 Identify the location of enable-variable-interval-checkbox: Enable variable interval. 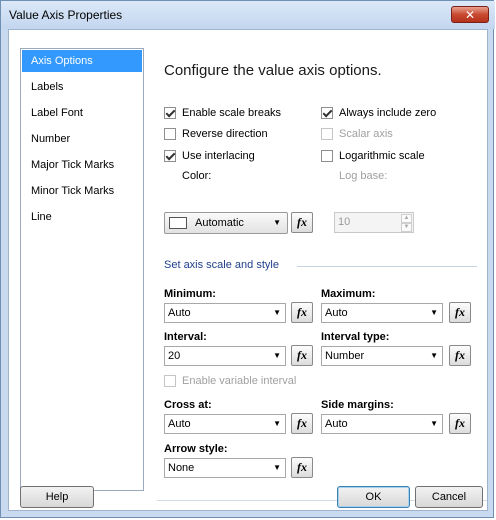
(230, 381).